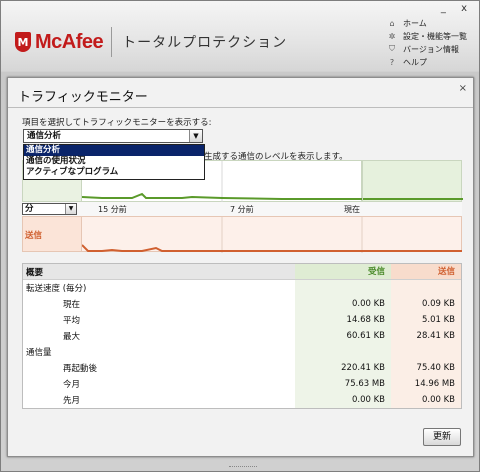  I want to click on row-send: 14.96 MB, so click(426, 384).